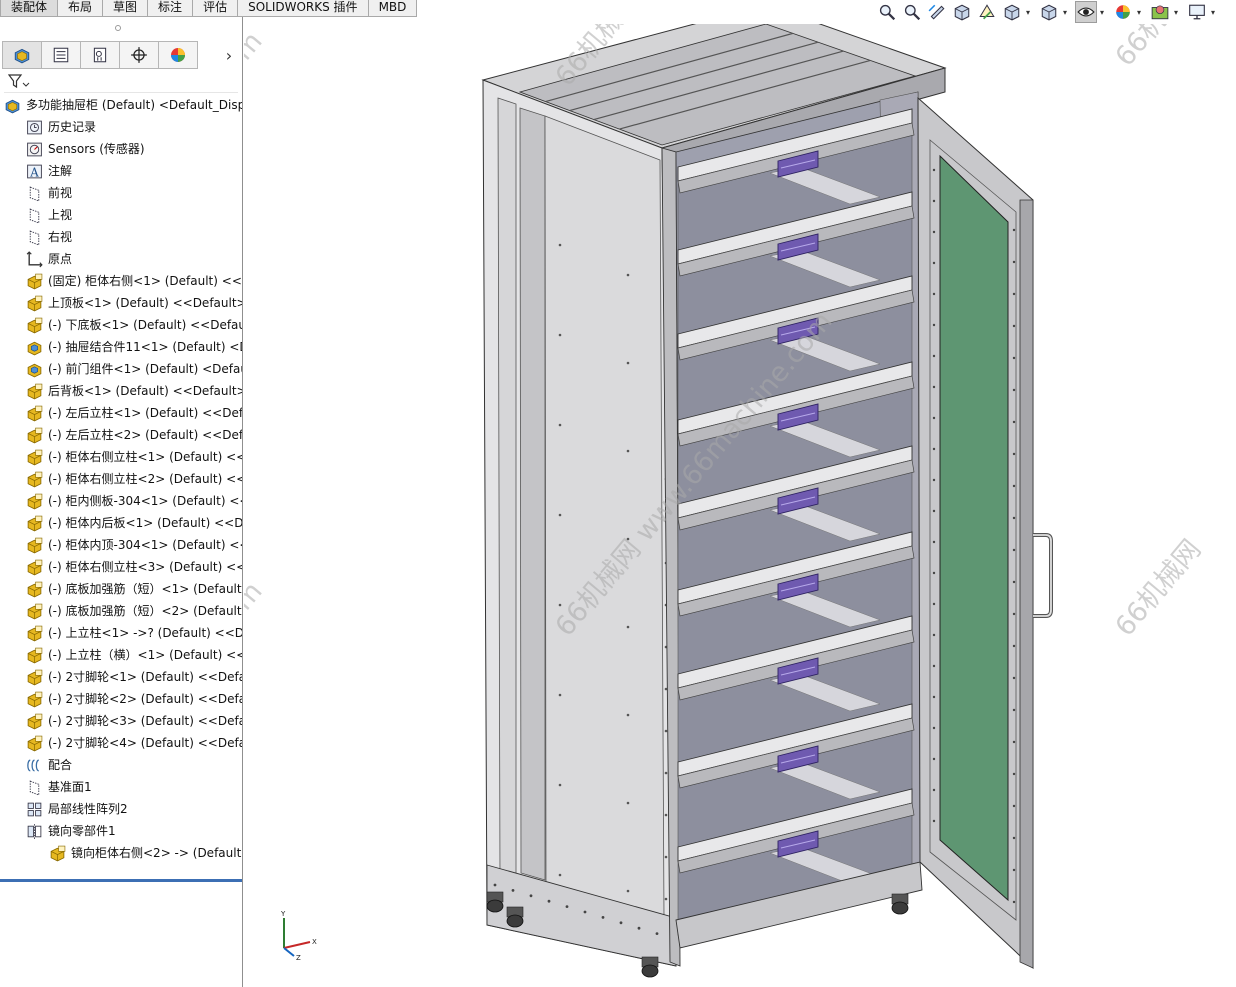 The image size is (1236, 987). Describe the element at coordinates (229, 55) in the screenshot. I see `panel-more-arrow-icon: ›` at that location.